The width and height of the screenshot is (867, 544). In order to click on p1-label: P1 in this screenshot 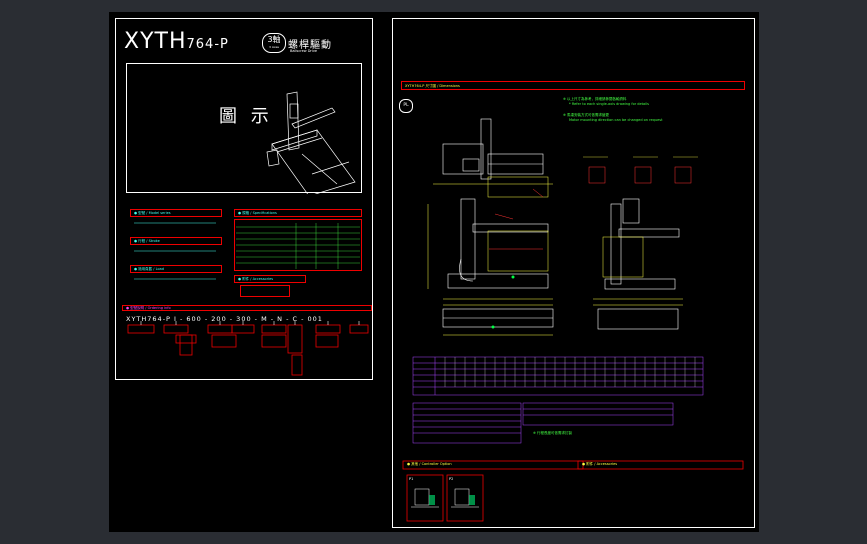, I will do `click(411, 479)`.